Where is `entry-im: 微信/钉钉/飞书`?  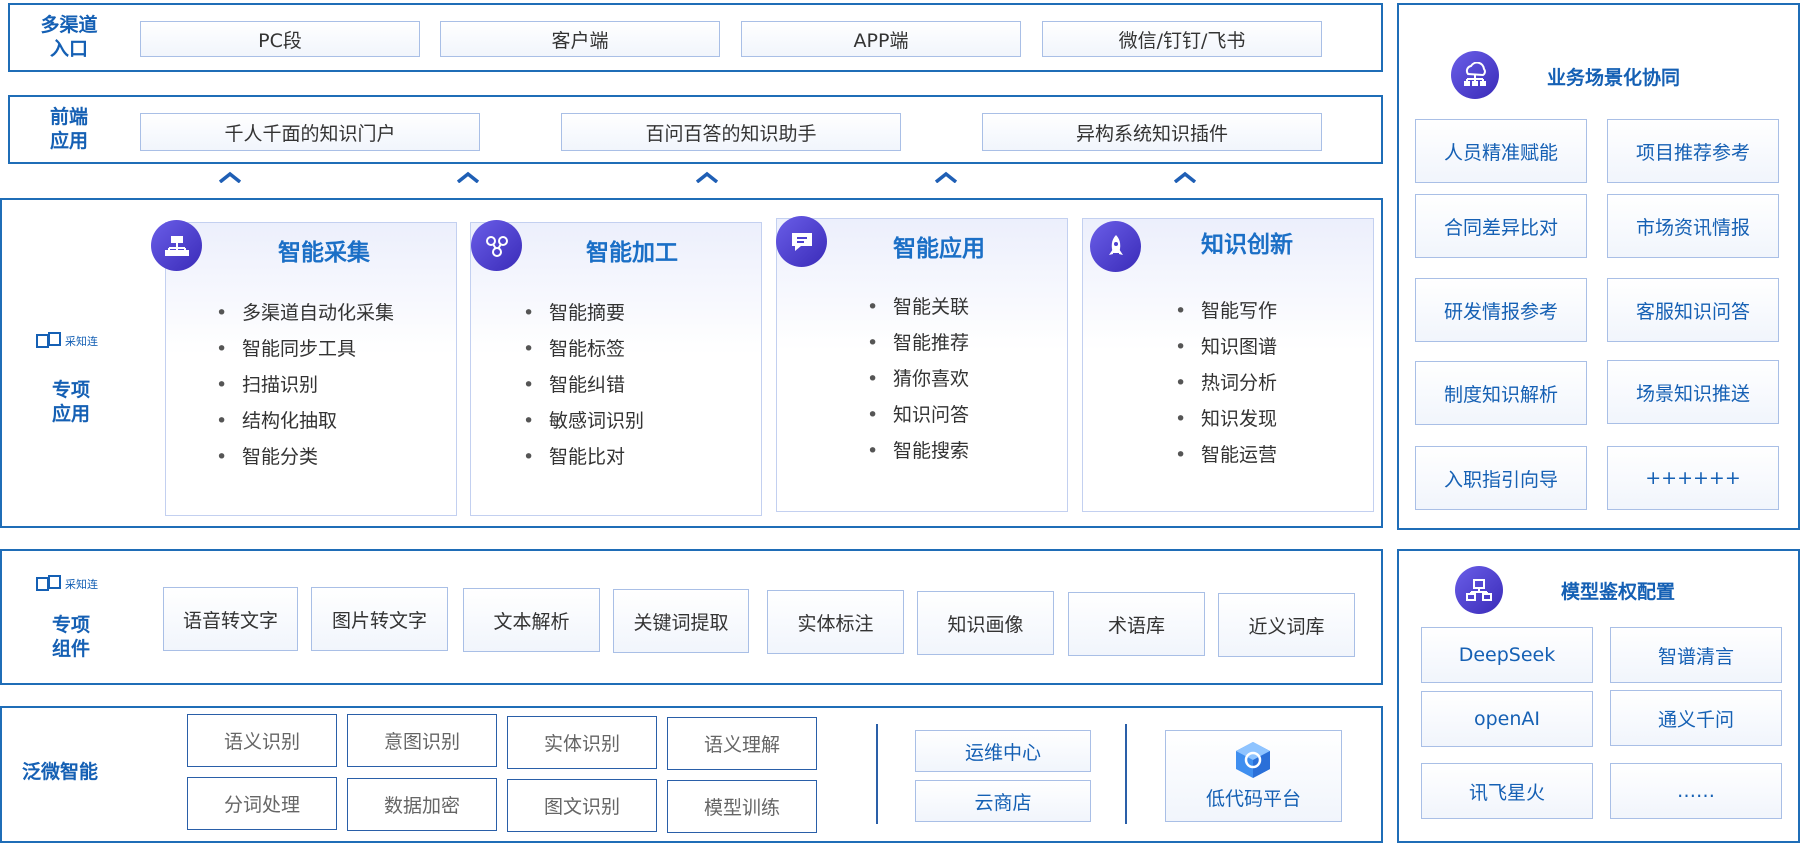
entry-im: 微信/钉钉/飞书 is located at coordinates (1182, 39).